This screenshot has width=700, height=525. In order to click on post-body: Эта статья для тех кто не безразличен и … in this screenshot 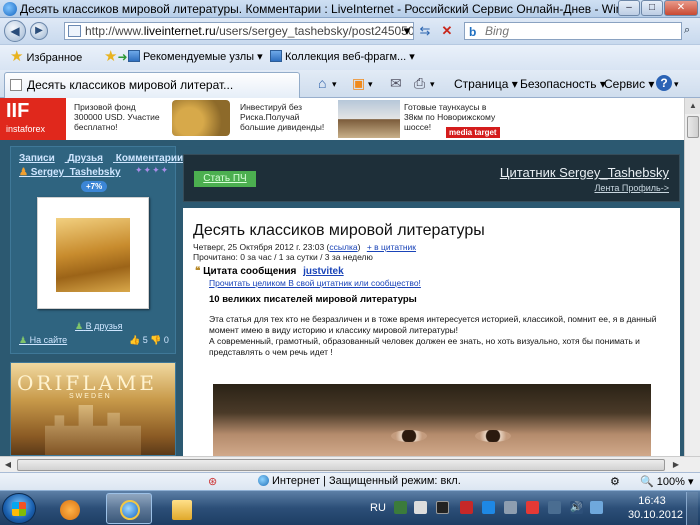, I will do `click(439, 336)`.